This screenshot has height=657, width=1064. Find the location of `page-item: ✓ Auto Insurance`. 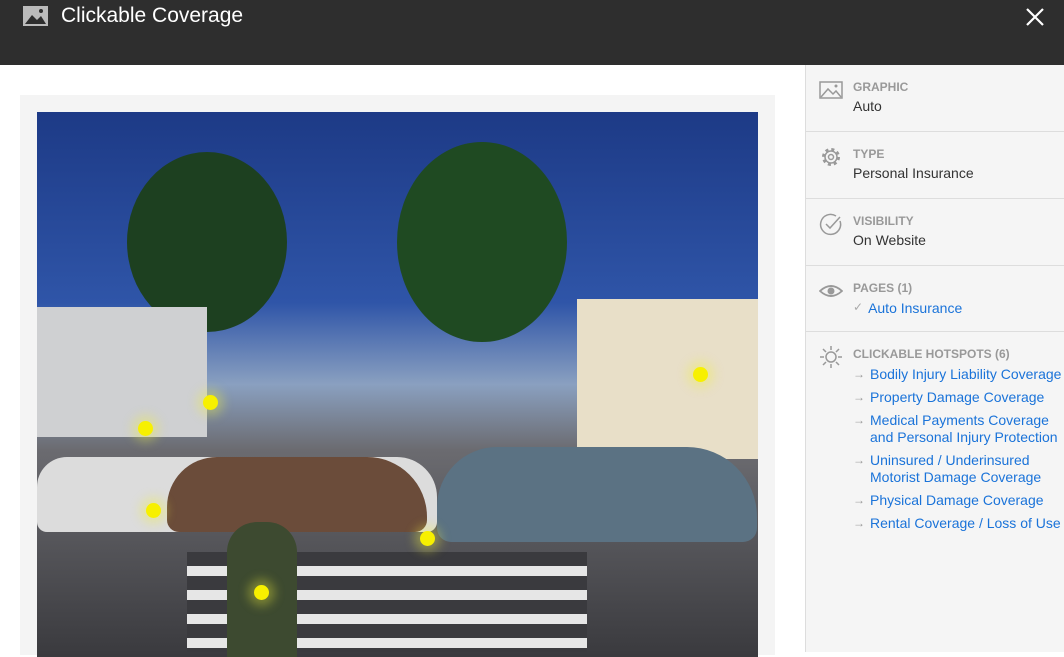

page-item: ✓ Auto Insurance is located at coordinates (958, 308).